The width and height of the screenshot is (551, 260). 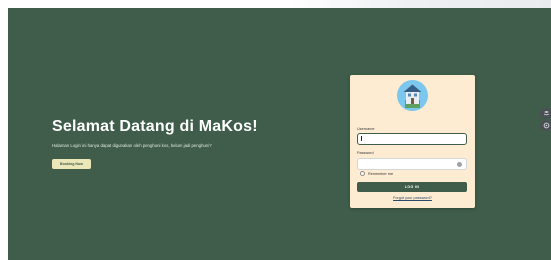 I want to click on remember-me-toggle: Remember me, so click(x=375, y=173).